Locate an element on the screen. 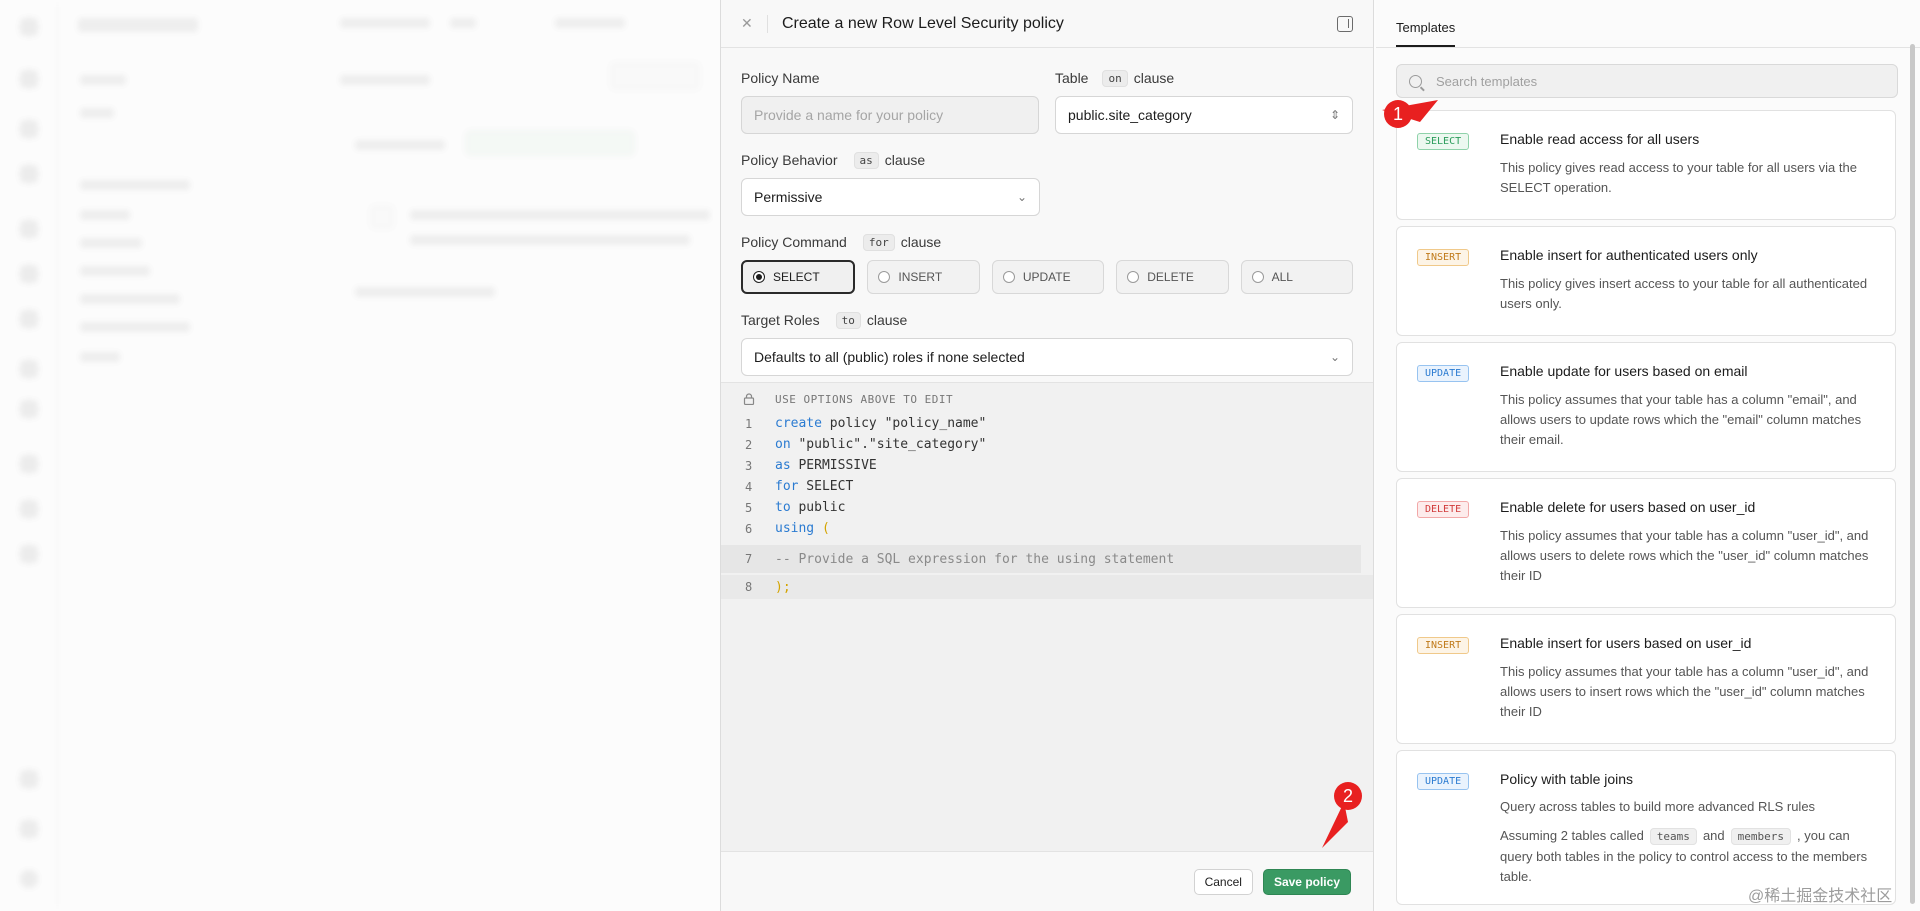  policy-name-label: Policy Name is located at coordinates (780, 78).